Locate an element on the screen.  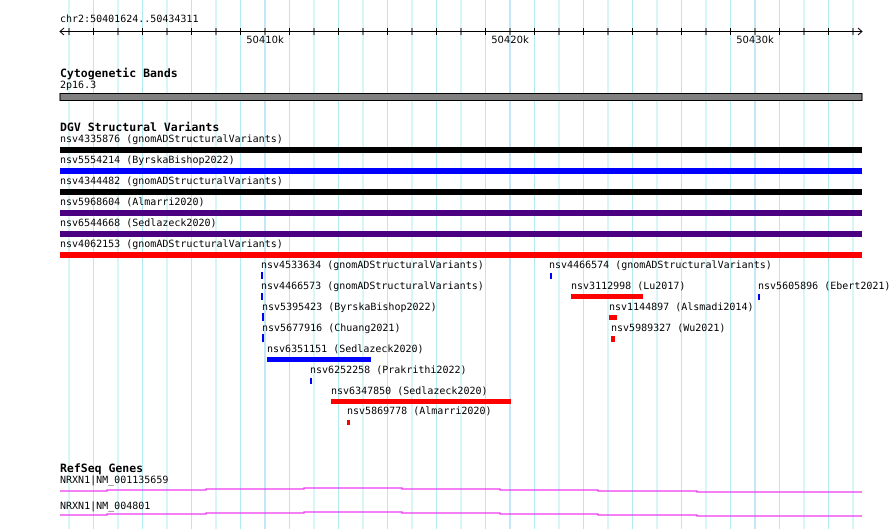
variant-label: nsv6252258 (Prakrithi2022) is located at coordinates (388, 371).